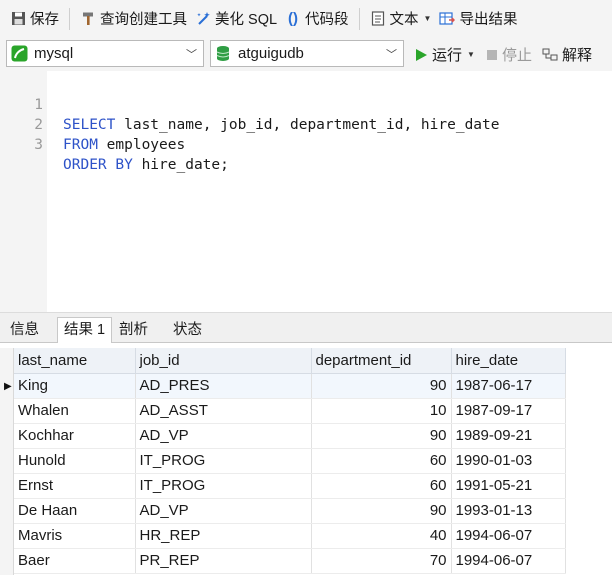  What do you see at coordinates (19, 53) in the screenshot?
I see `mysql-connection-icon` at bounding box center [19, 53].